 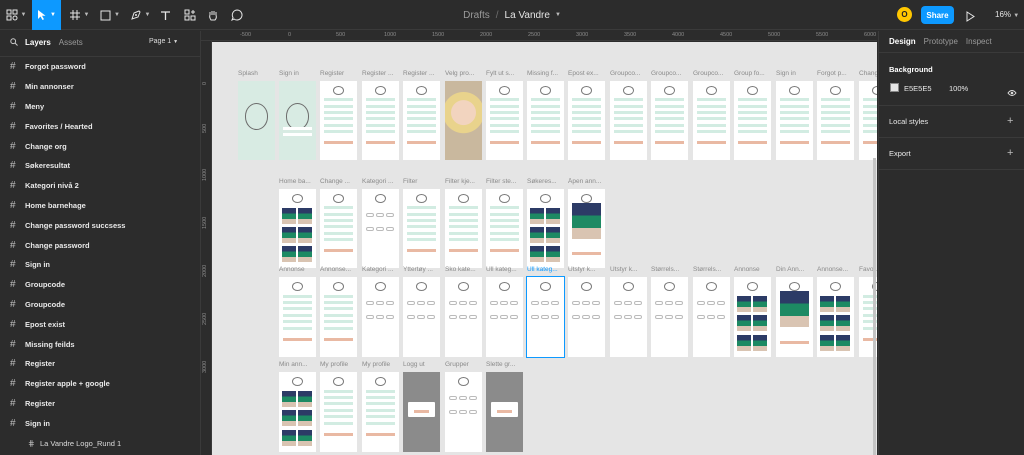 I want to click on frame-row2-3: Filter, so click(x=421, y=223).